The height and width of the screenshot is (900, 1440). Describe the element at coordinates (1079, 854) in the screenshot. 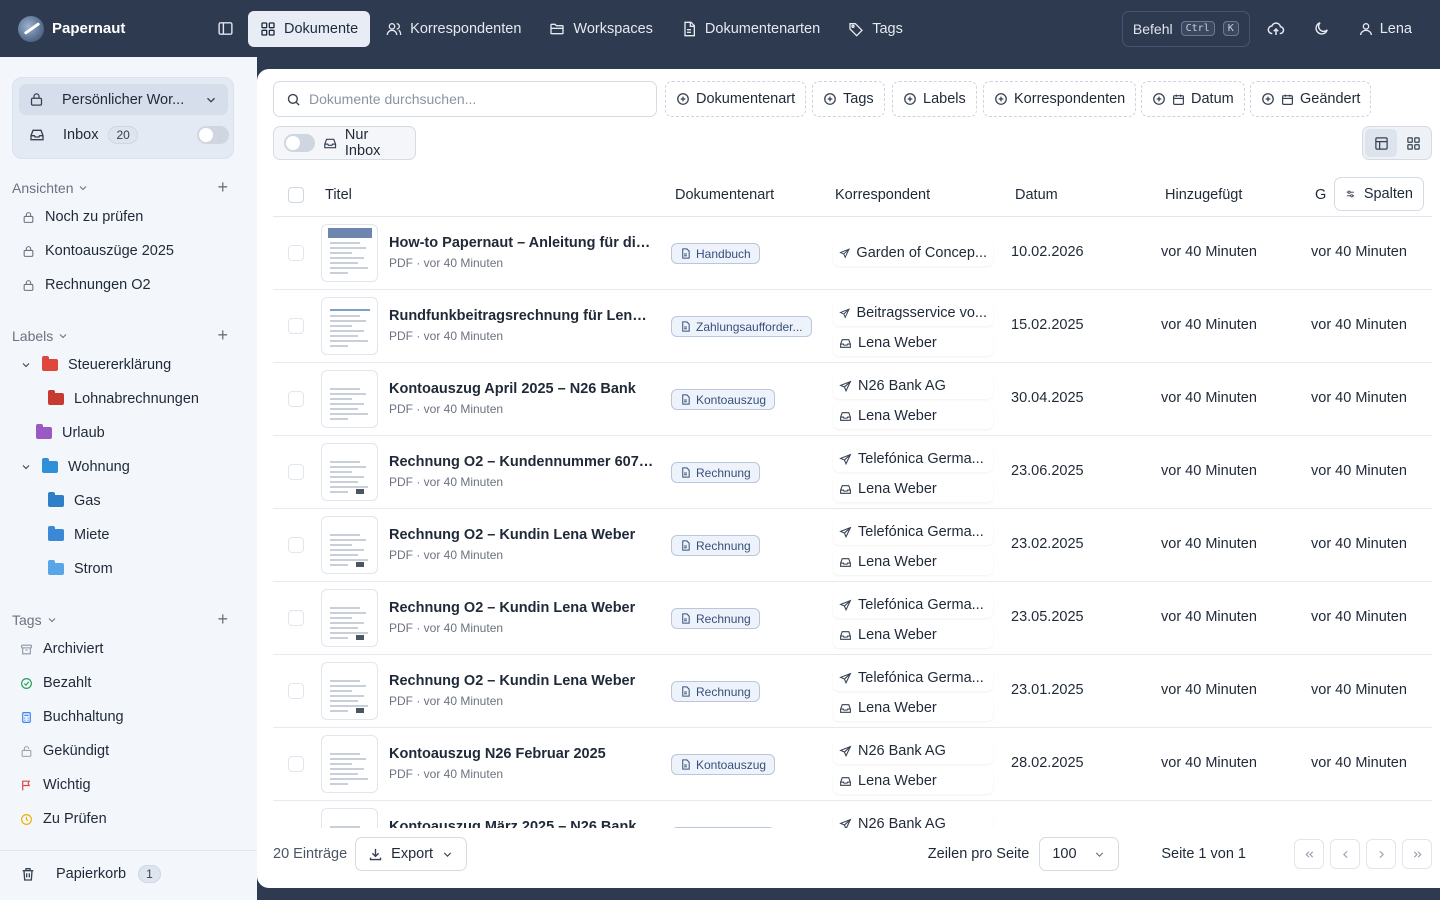

I see `rows-per-page-select: 100` at that location.